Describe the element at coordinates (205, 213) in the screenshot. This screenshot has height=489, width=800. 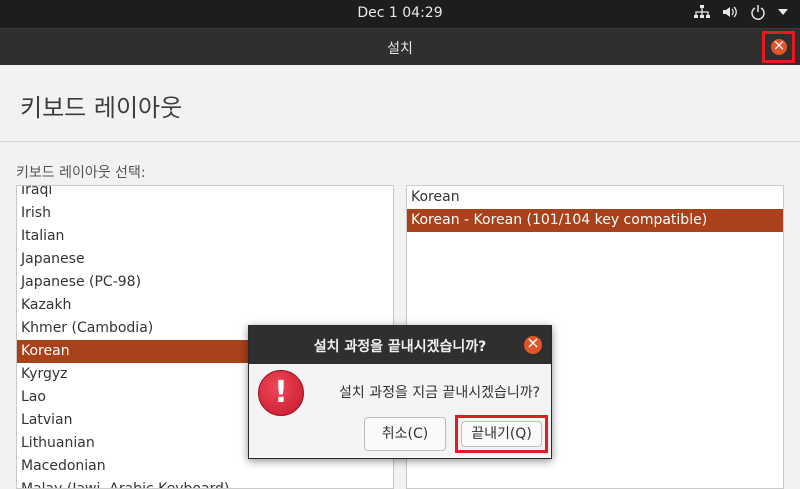
I see `layout-list-item: Irish` at that location.